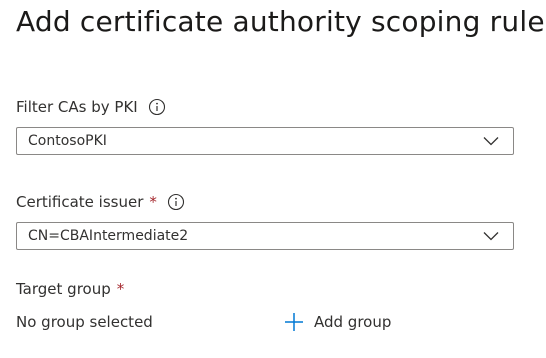  What do you see at coordinates (63, 289) in the screenshot?
I see `target-group-label: Target group` at bounding box center [63, 289].